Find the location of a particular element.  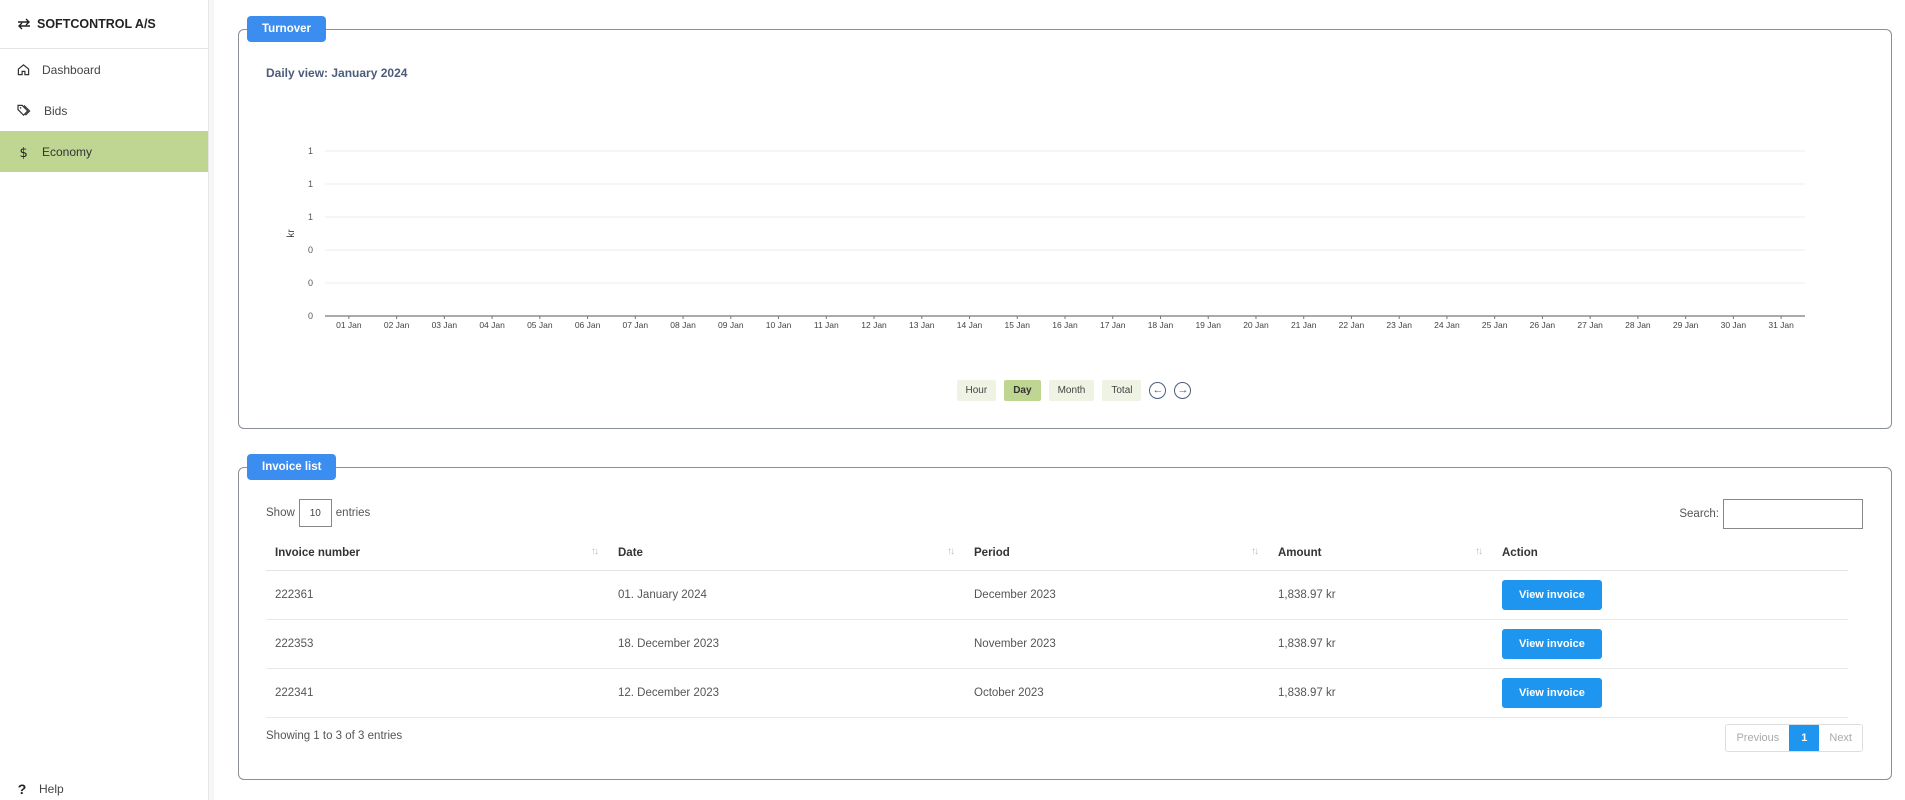

period-cell: November 2023 is located at coordinates (1117, 644).